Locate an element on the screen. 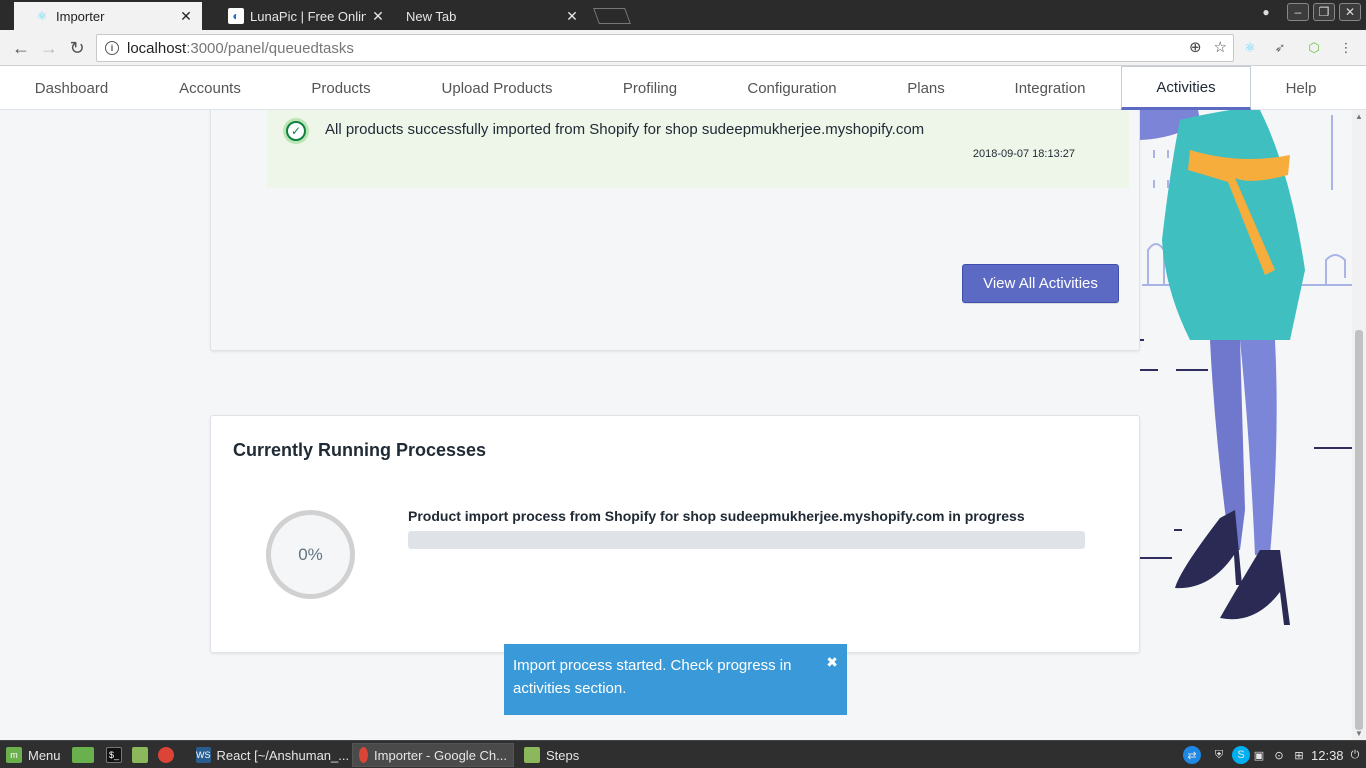  progress-percent: 0% is located at coordinates (310, 554).